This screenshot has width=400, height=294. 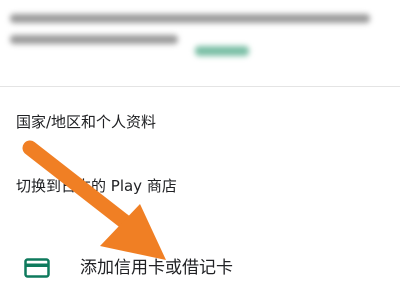 What do you see at coordinates (96, 186) in the screenshot?
I see `switch-store-item: 切换到日本的 Play 商店` at bounding box center [96, 186].